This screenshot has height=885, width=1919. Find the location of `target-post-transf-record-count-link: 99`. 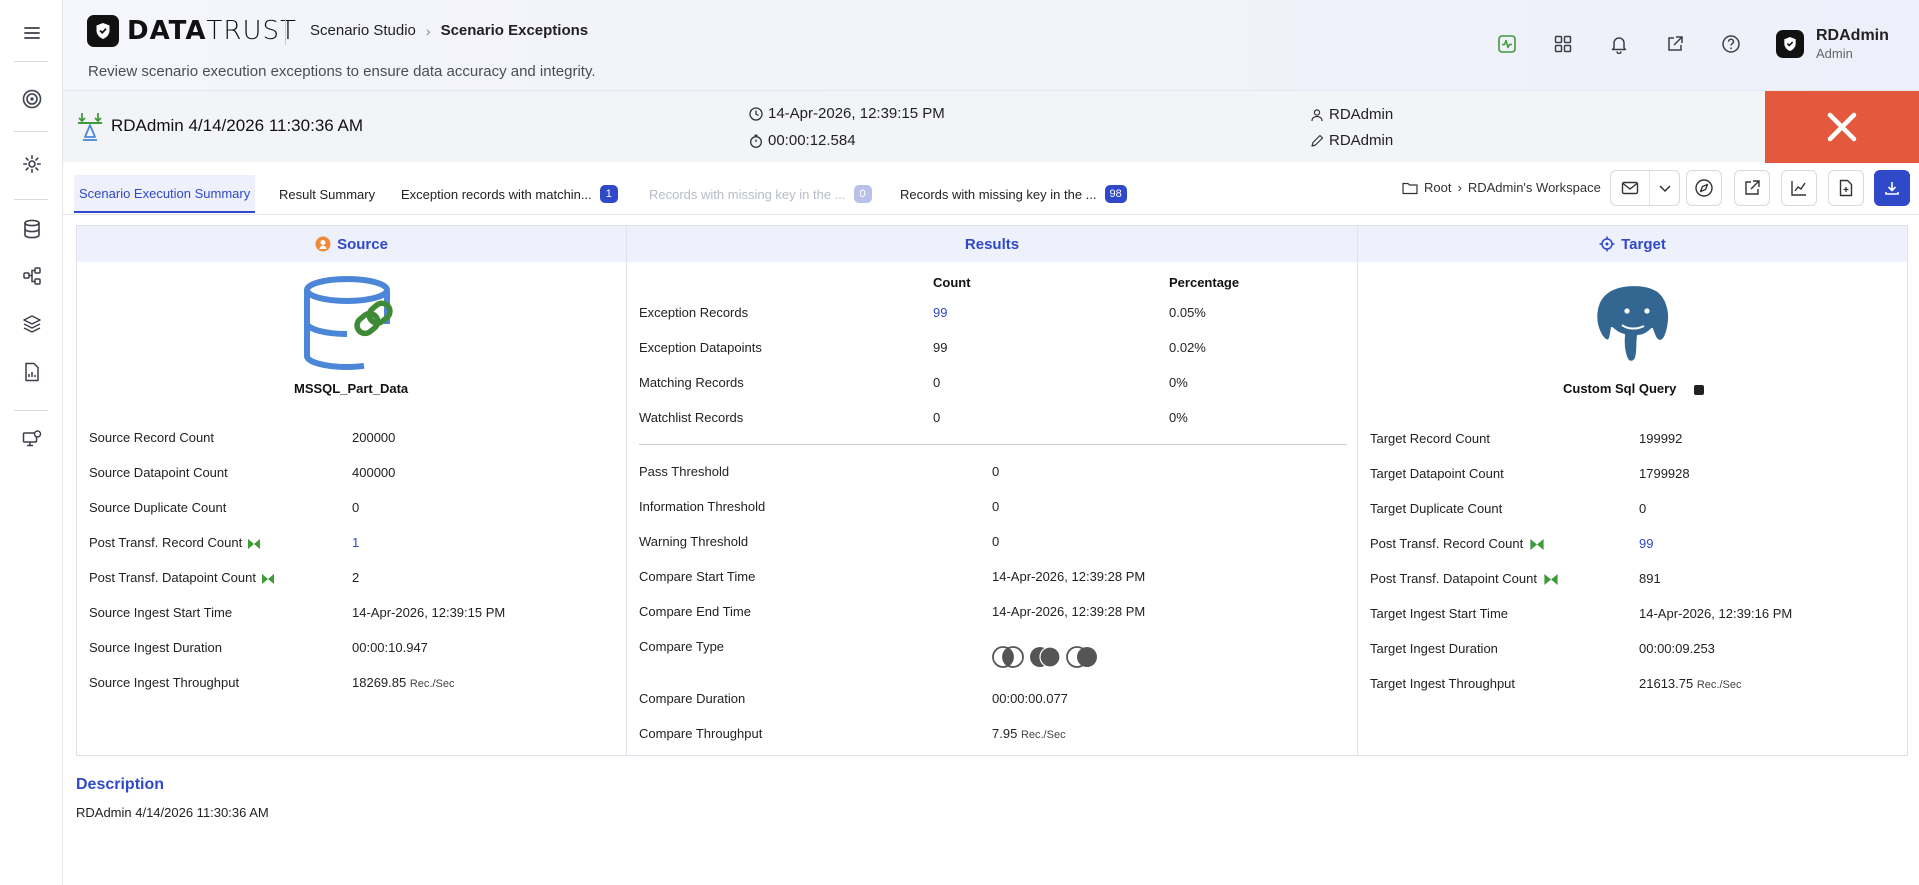

target-post-transf-record-count-link: 99 is located at coordinates (1646, 543).